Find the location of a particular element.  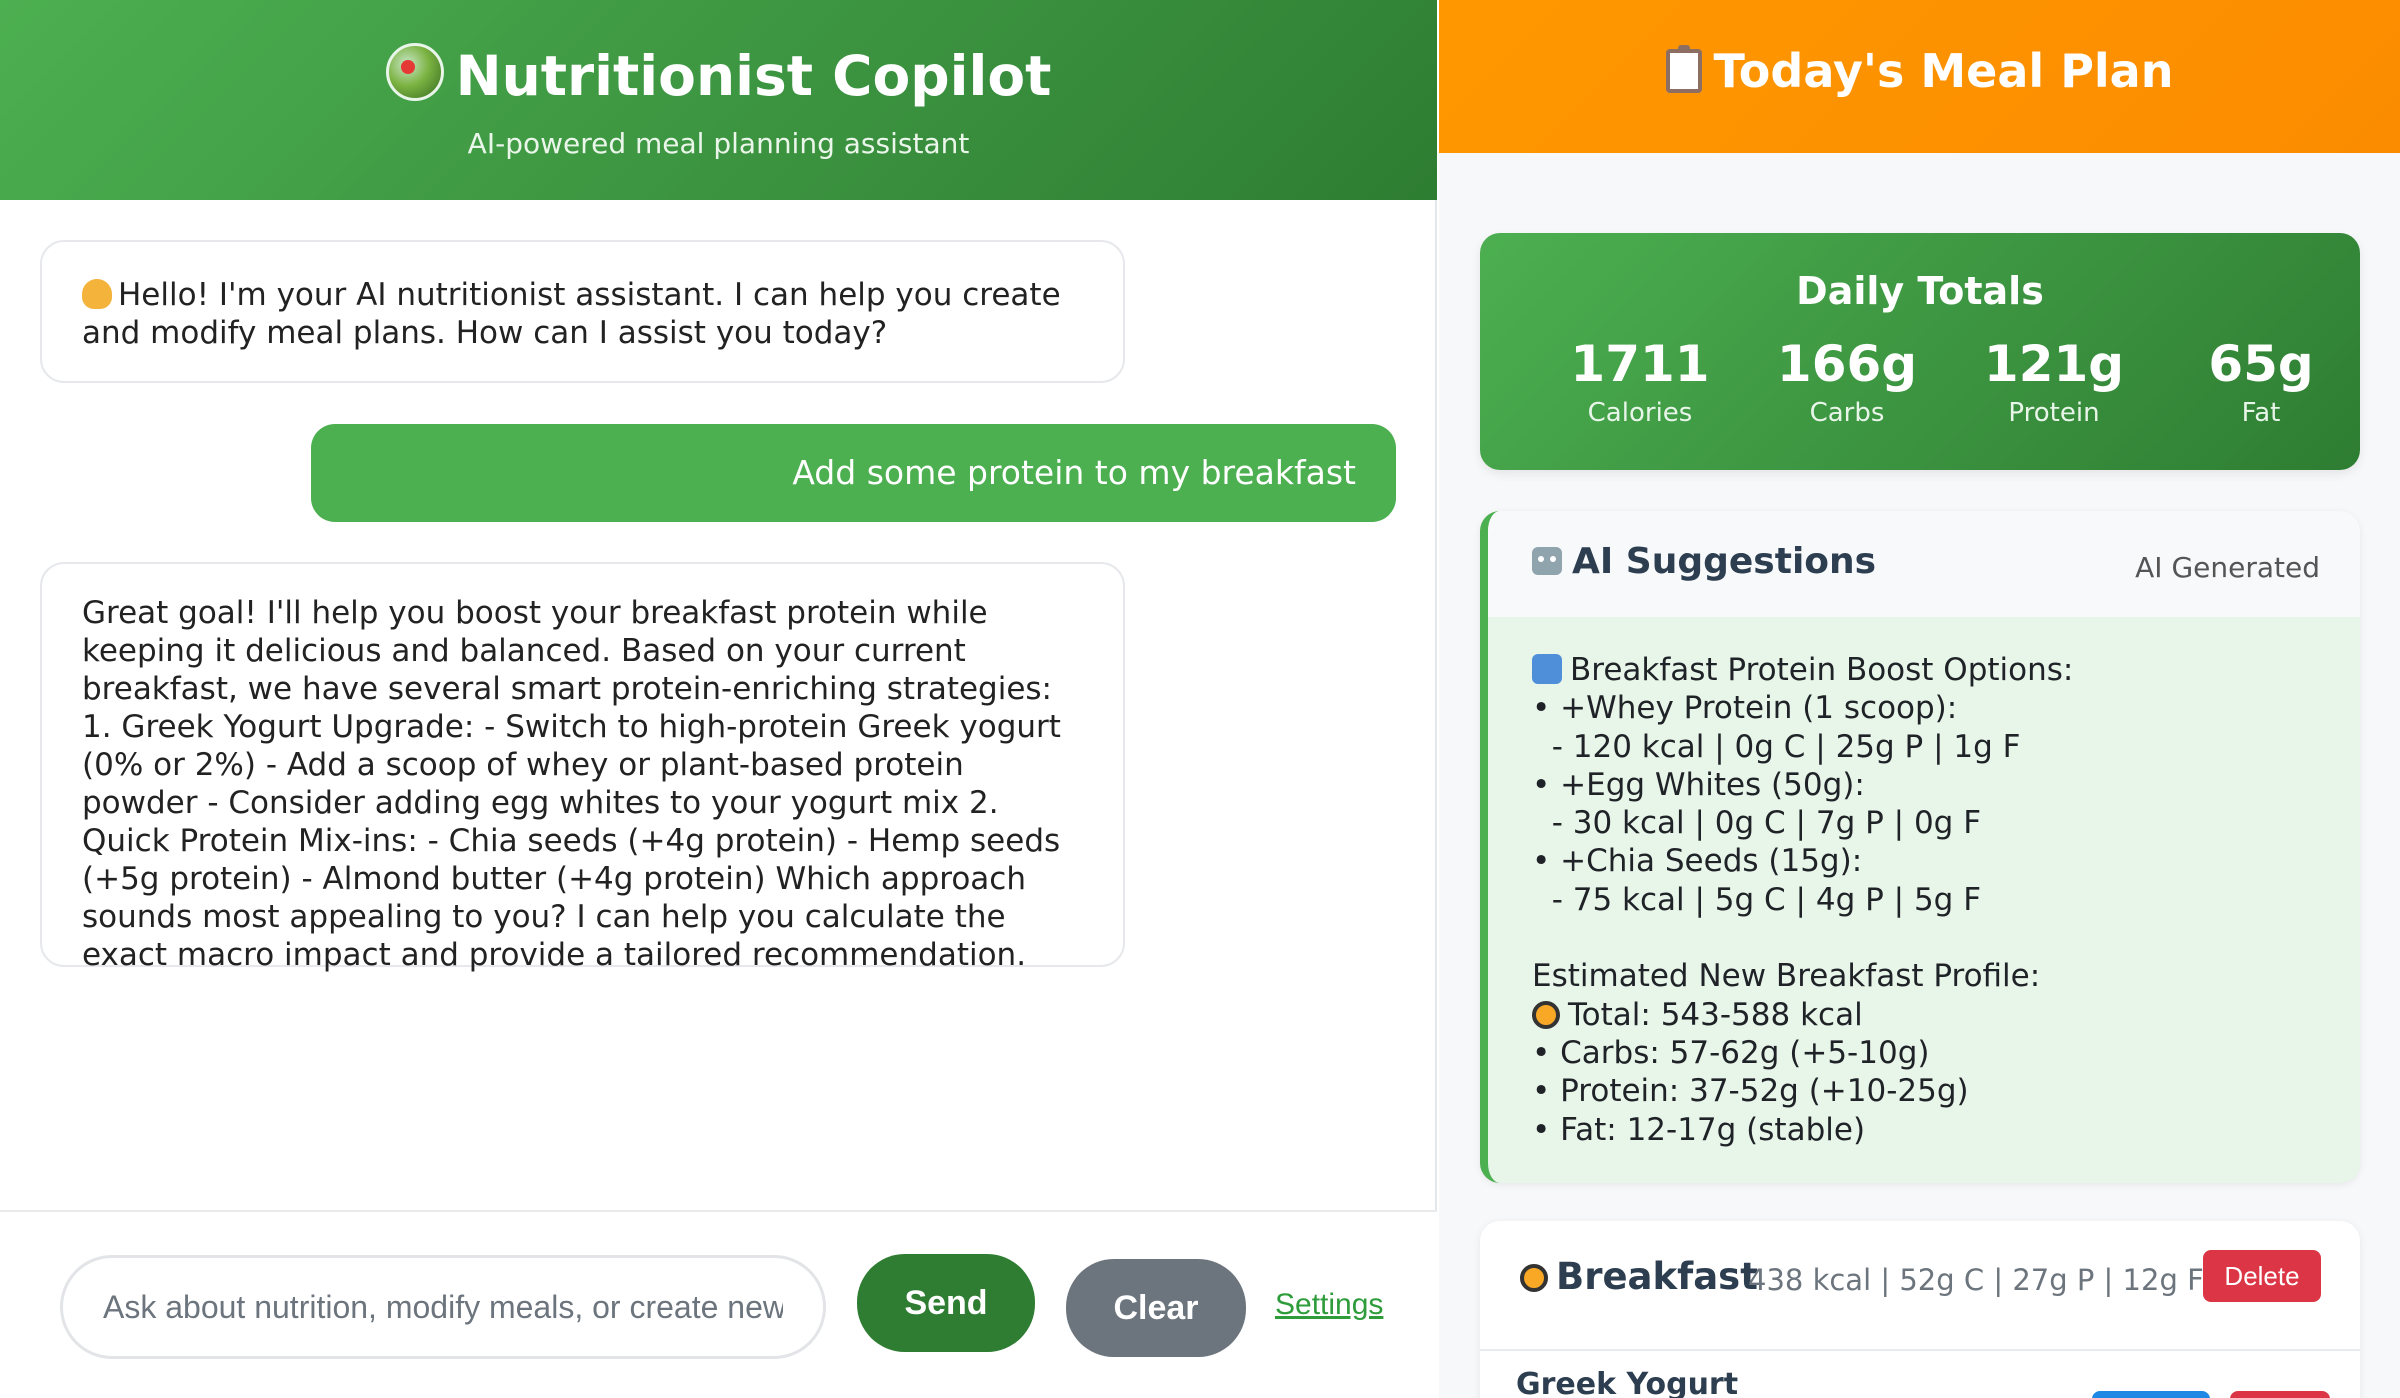

meal-plan-title: Today's Meal Plan is located at coordinates (1919, 71).